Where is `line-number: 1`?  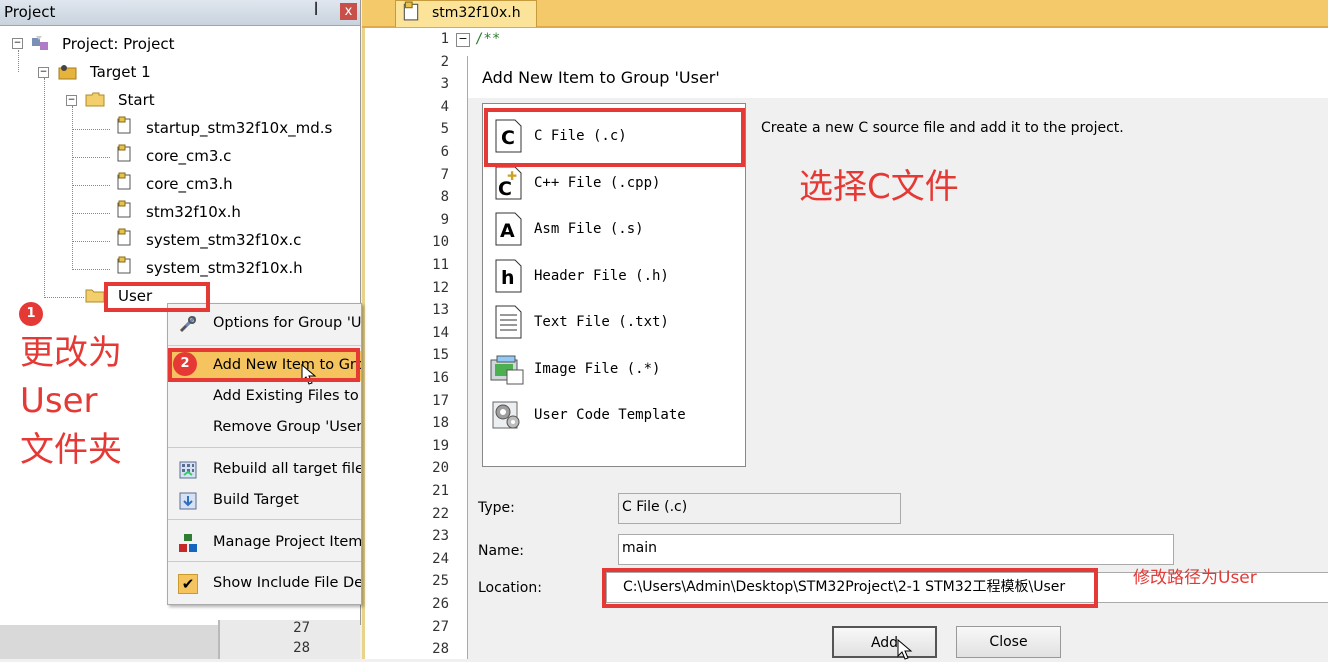 line-number: 1 is located at coordinates (444, 39).